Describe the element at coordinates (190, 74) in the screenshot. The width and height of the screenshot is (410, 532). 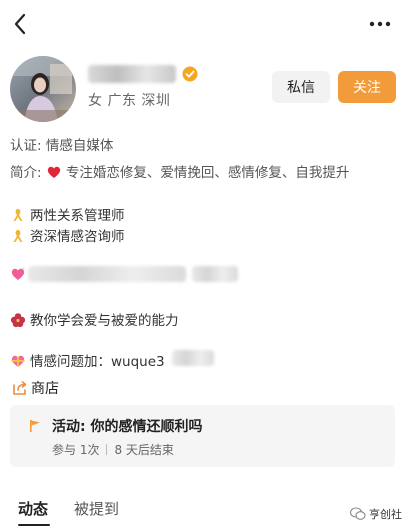
I see `verified-badge-icon` at that location.